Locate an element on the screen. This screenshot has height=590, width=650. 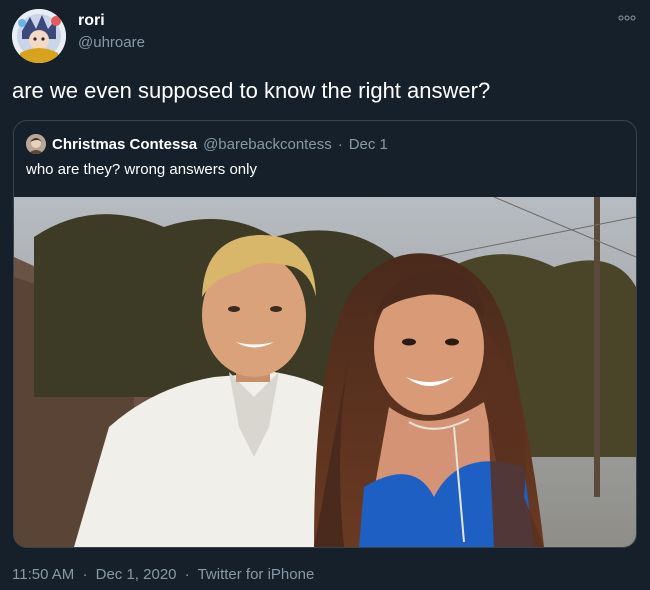
quoted-name: Christmas Contessa is located at coordinates (124, 144).